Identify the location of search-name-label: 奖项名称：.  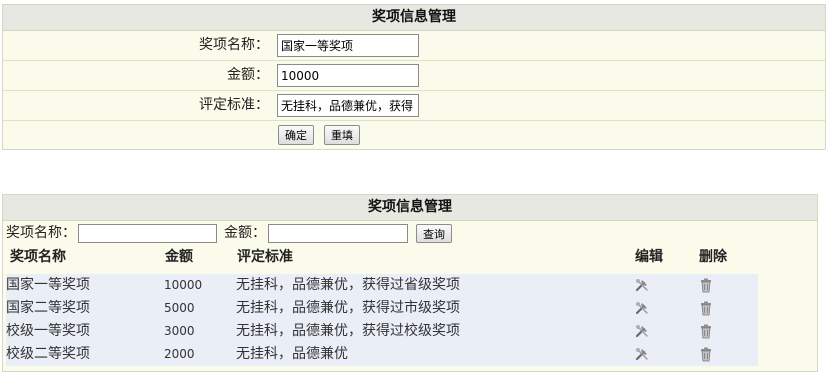
(41, 233).